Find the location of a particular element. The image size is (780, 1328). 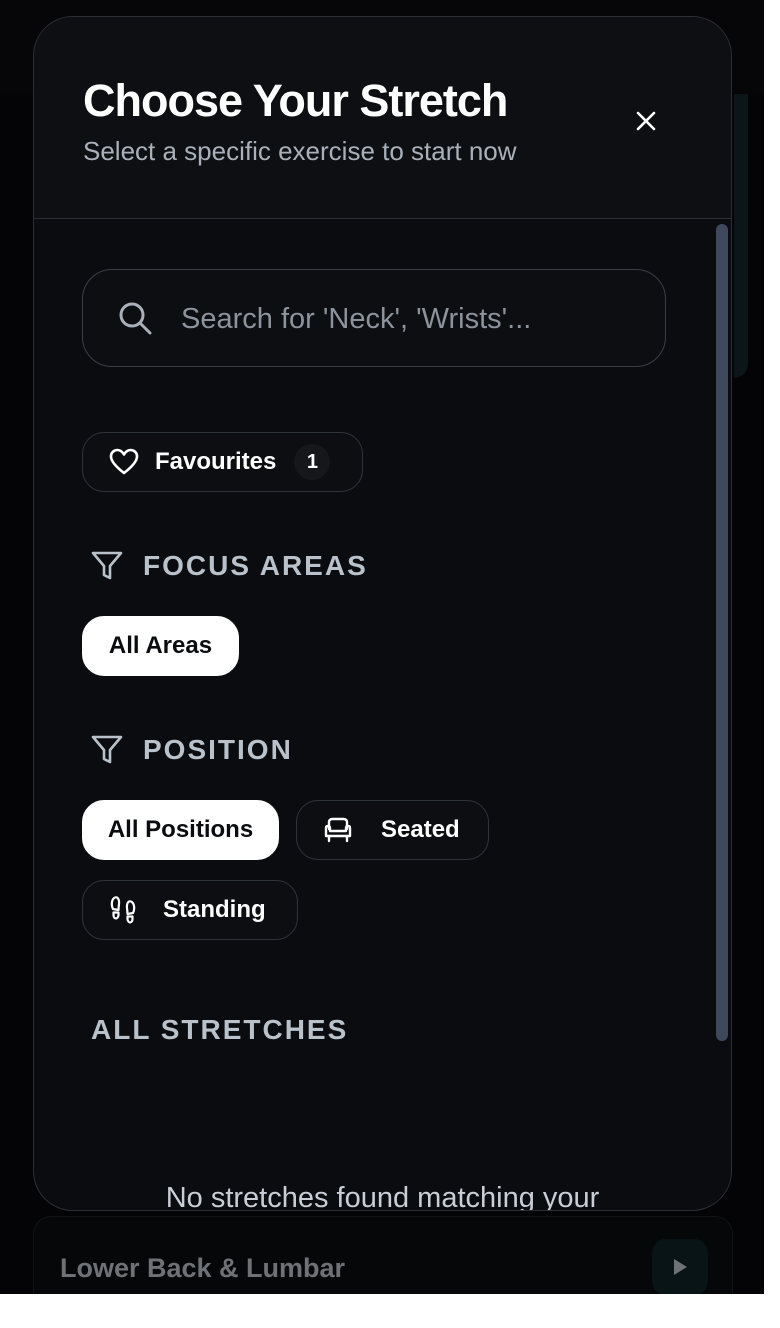

empty-results-message: No stretches found matching your is located at coordinates (382, 1196).